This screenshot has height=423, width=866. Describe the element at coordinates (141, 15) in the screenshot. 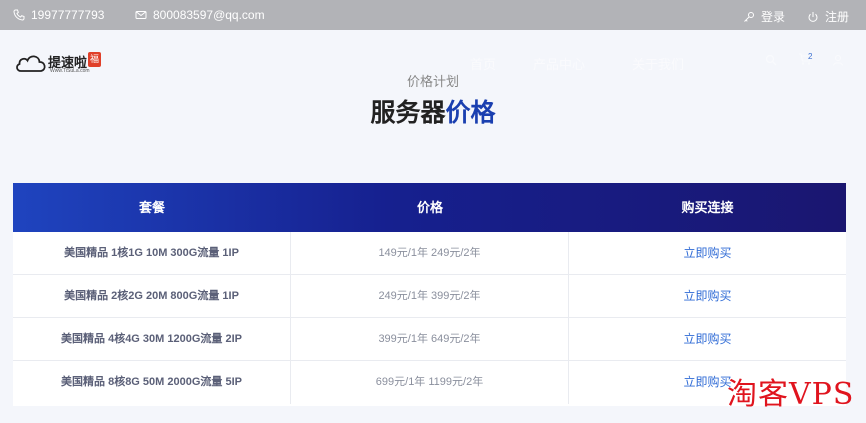

I see `mail-icon` at that location.